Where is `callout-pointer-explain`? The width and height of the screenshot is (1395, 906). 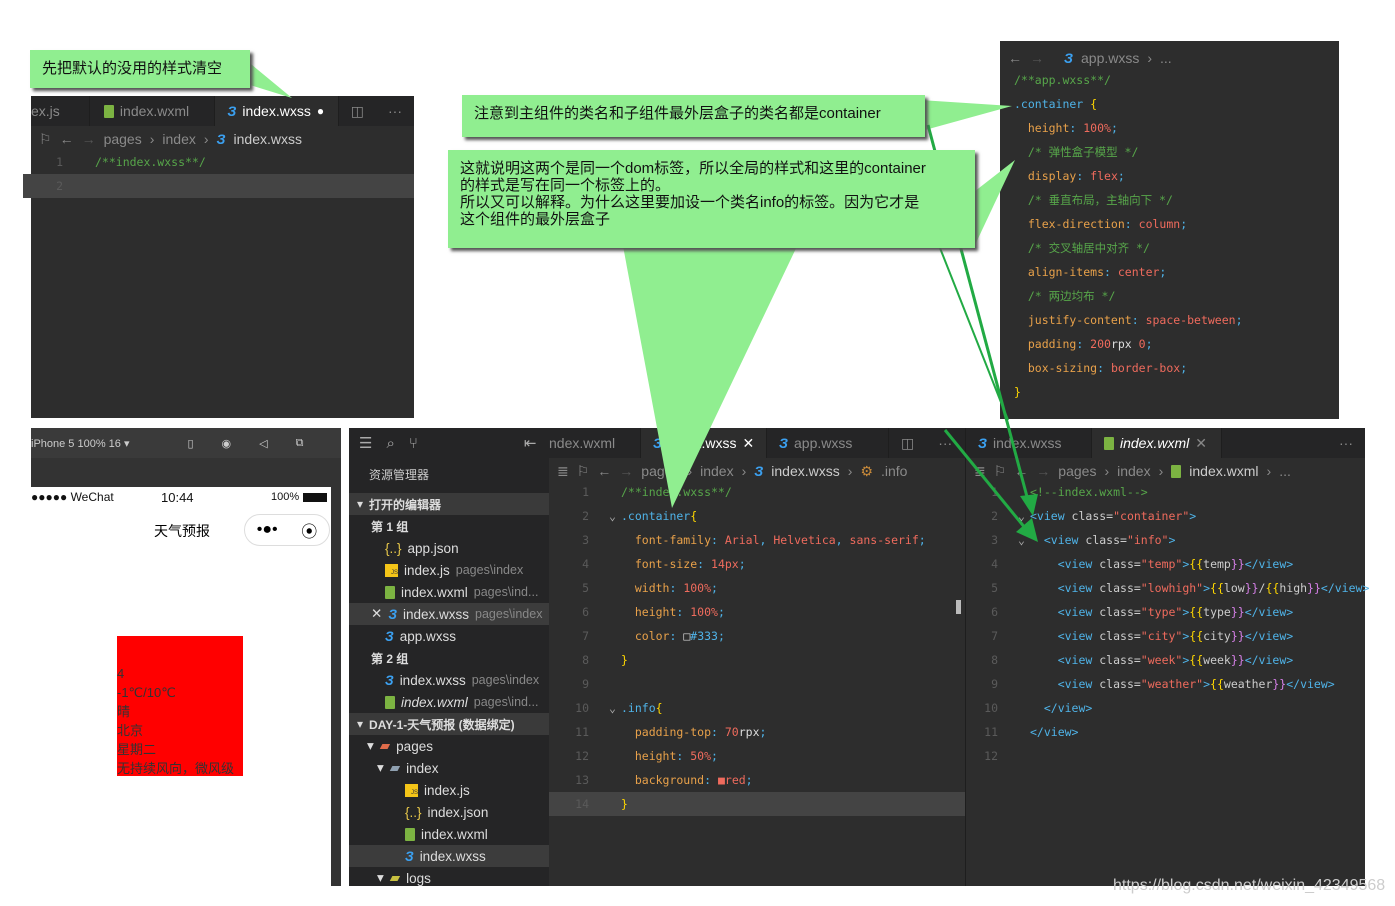
callout-pointer-explain is located at coordinates (710, 369).